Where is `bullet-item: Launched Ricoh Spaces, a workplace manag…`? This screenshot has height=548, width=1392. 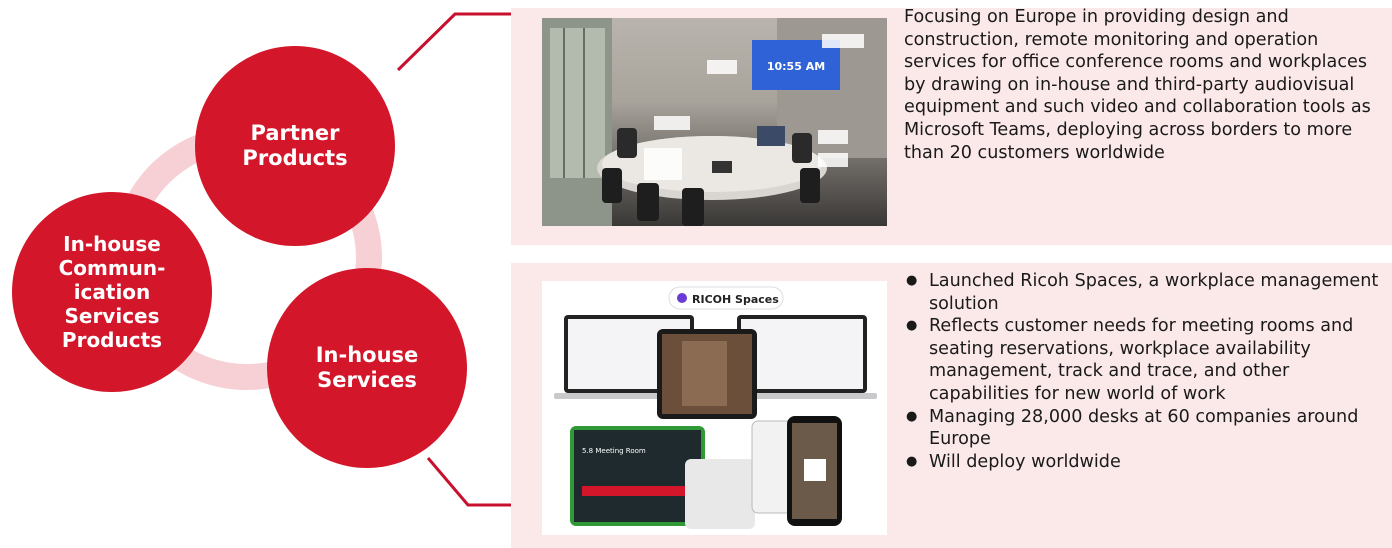 bullet-item: Launched Ricoh Spaces, a workplace manag… is located at coordinates (1149, 292).